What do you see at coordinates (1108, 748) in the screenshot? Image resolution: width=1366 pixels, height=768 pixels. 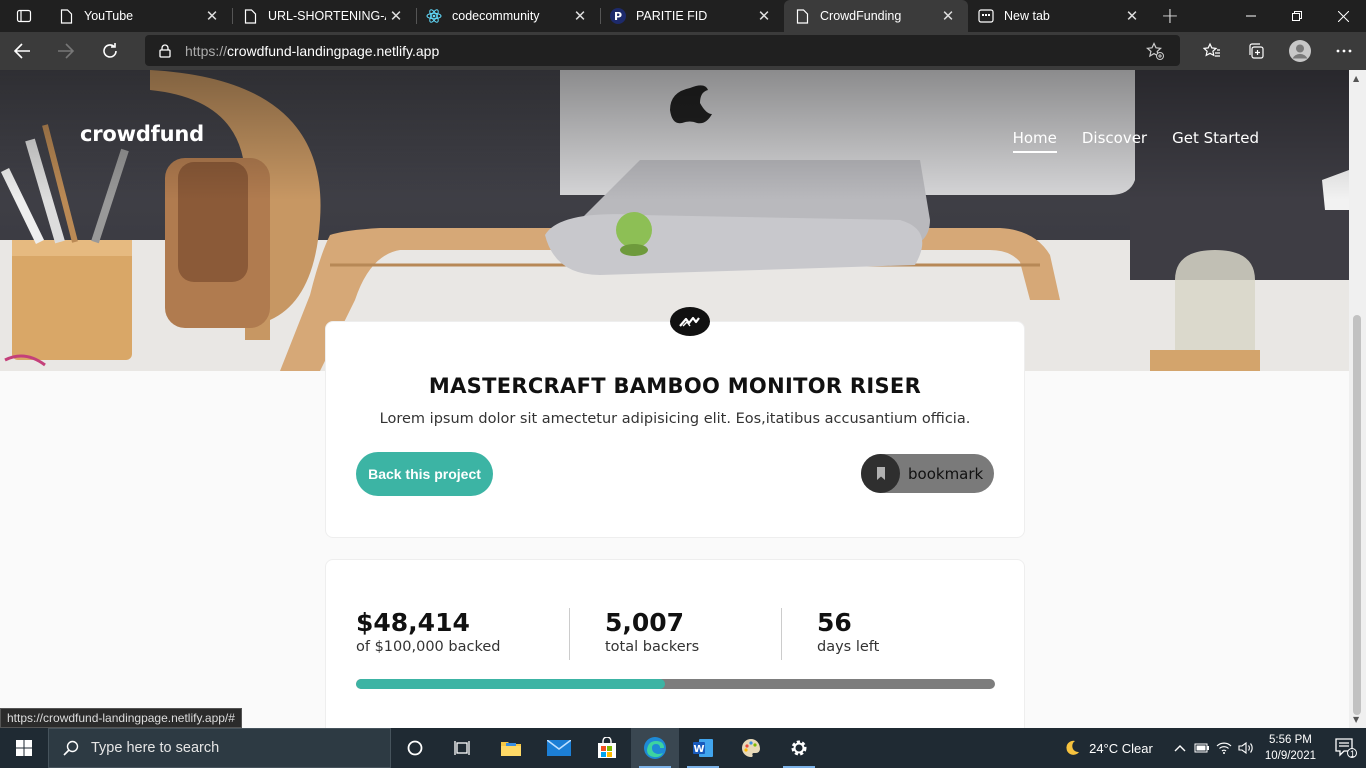 I see `weather-widget: 24°C Clear` at bounding box center [1108, 748].